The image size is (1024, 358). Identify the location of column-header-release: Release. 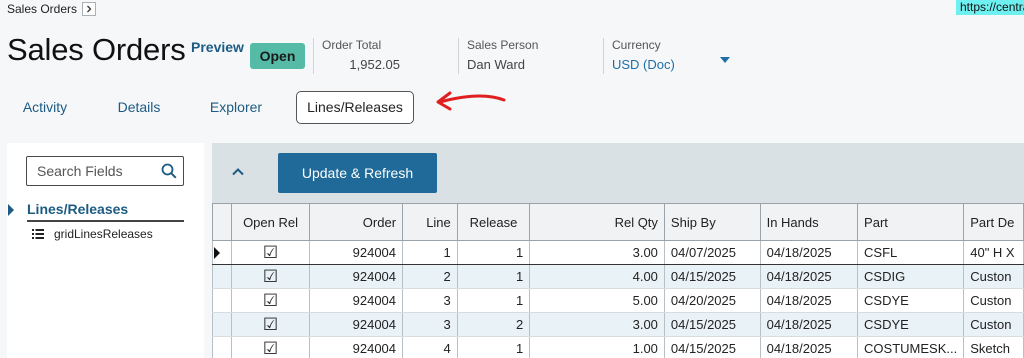
(493, 222).